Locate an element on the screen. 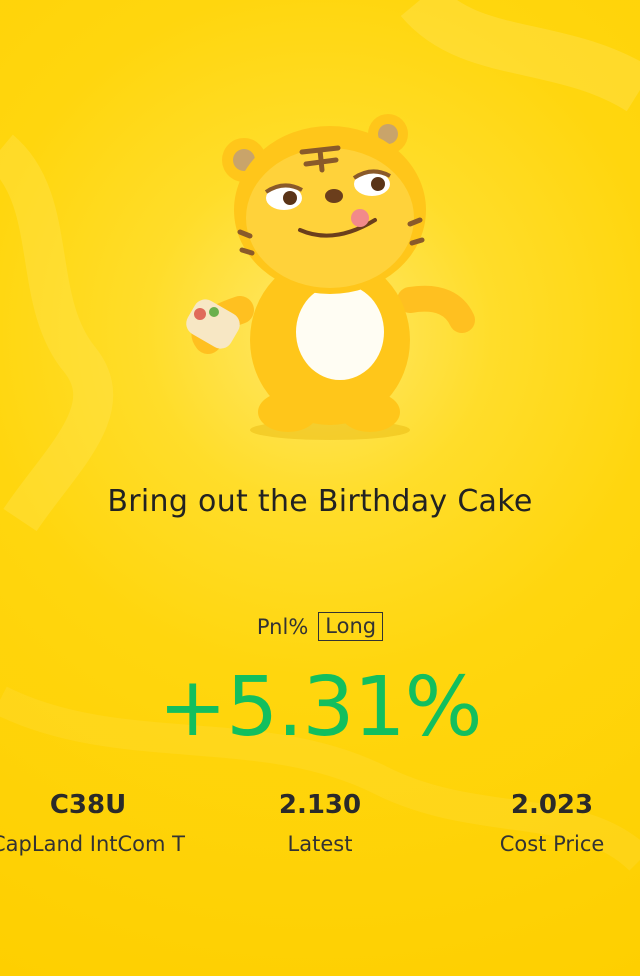 This screenshot has height=976, width=640. stat-symbol: C38U CapLand IntCom T is located at coordinates (101, 823).